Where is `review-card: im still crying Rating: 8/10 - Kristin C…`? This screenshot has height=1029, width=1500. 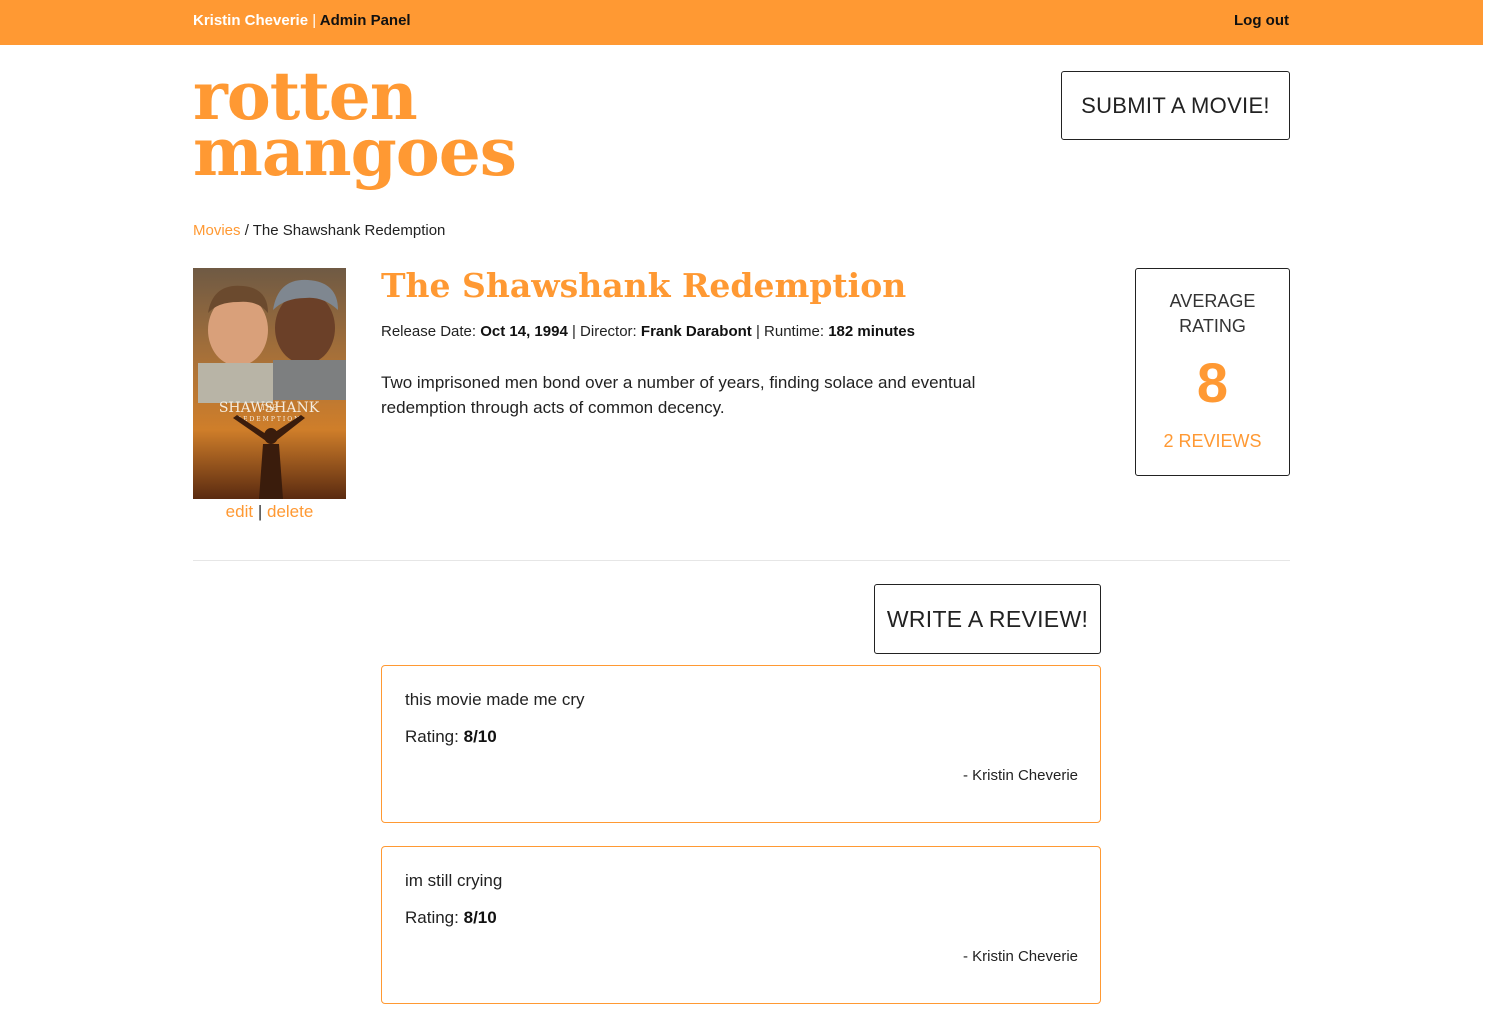
review-card: im still crying Rating: 8/10 - Kristin C… is located at coordinates (741, 925).